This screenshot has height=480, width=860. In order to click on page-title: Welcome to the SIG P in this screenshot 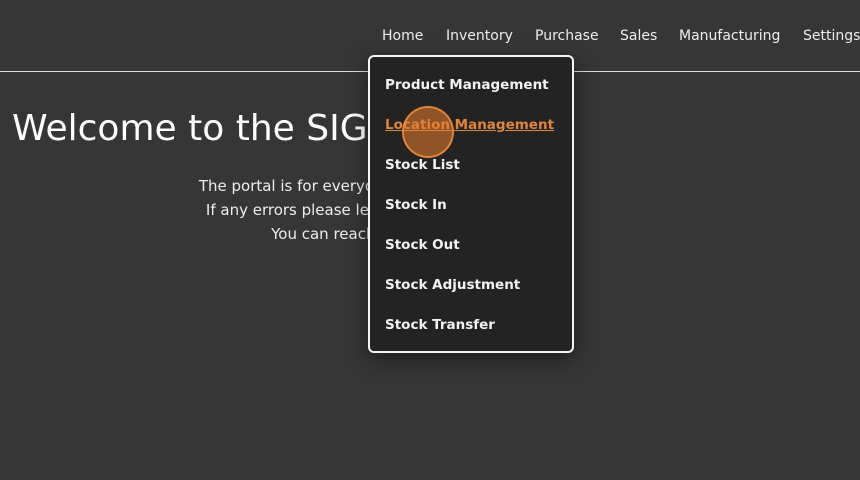, I will do `click(206, 128)`.